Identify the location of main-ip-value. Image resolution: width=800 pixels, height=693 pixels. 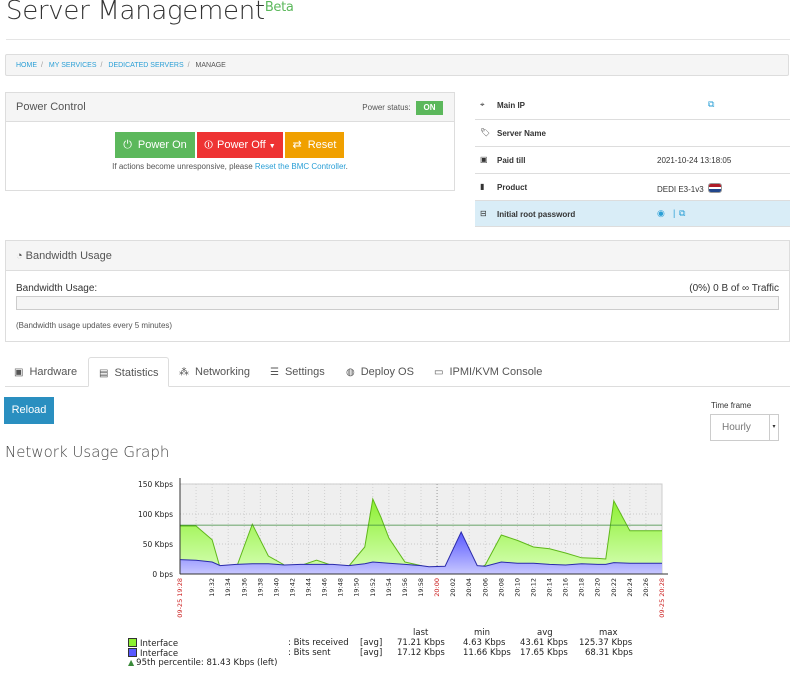
(680, 104).